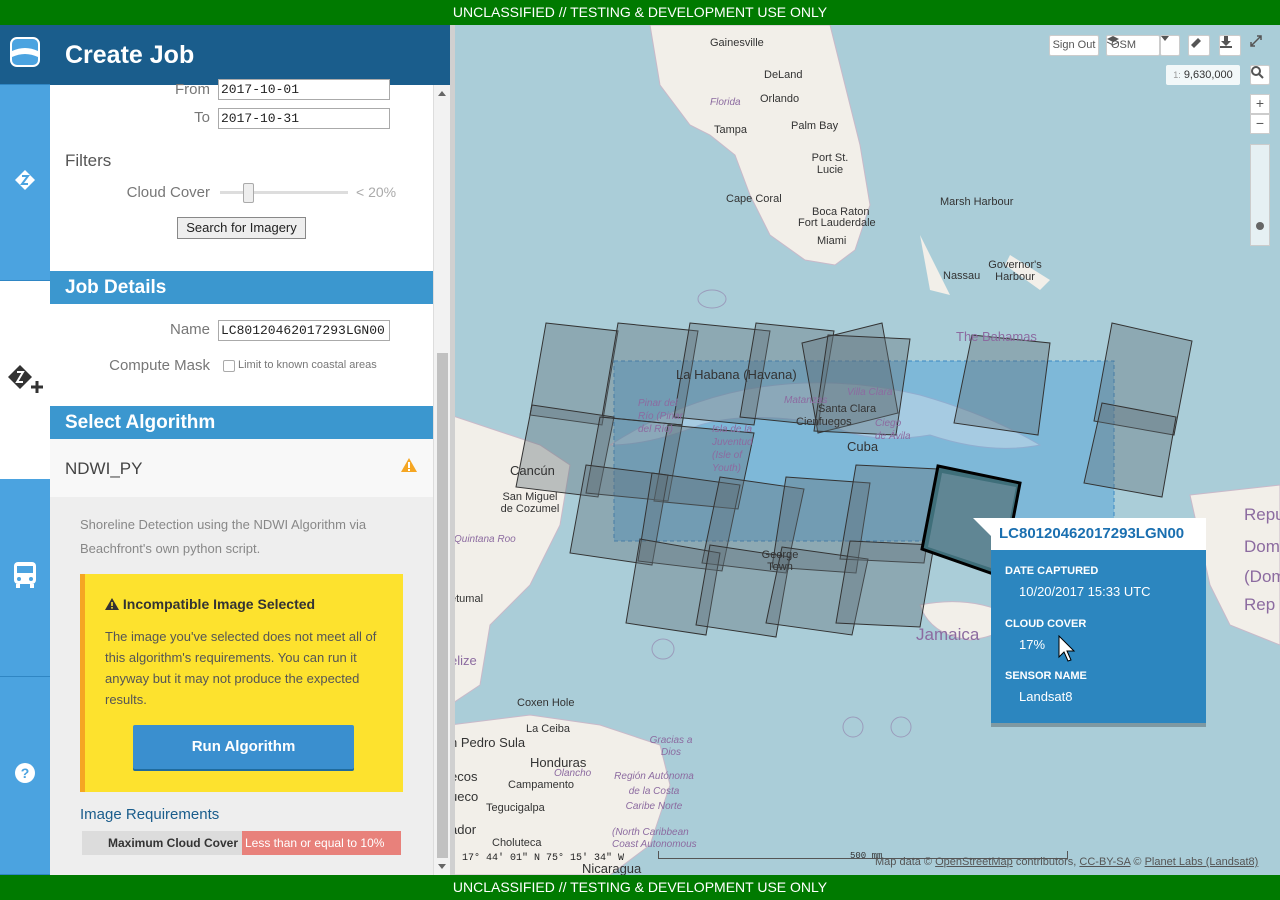 This screenshot has height=900, width=1280. I want to click on nav-jobs, so click(25, 578).